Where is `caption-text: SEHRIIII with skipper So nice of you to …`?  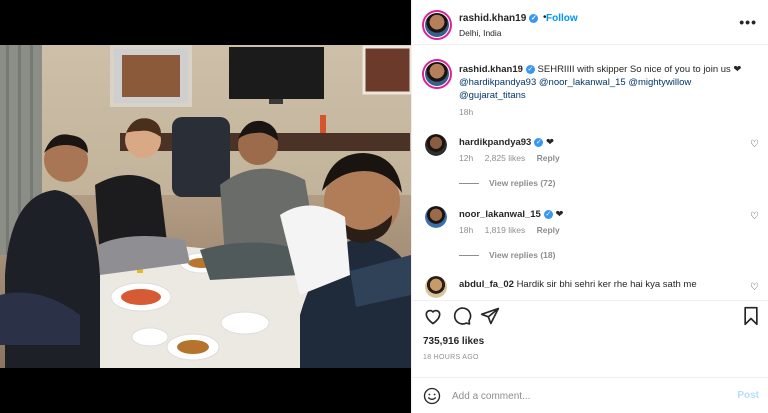 caption-text: SEHRIIII with skipper So nice of you to … is located at coordinates (639, 69).